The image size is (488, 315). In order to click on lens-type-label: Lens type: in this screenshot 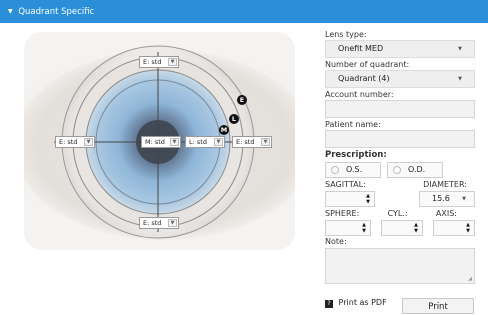, I will do `click(346, 34)`.